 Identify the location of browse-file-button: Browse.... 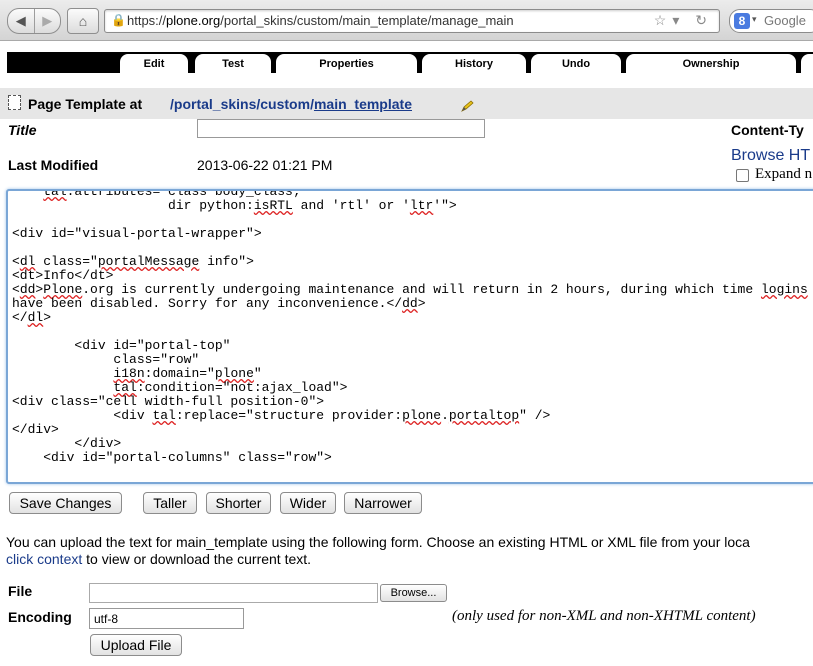
(413, 593).